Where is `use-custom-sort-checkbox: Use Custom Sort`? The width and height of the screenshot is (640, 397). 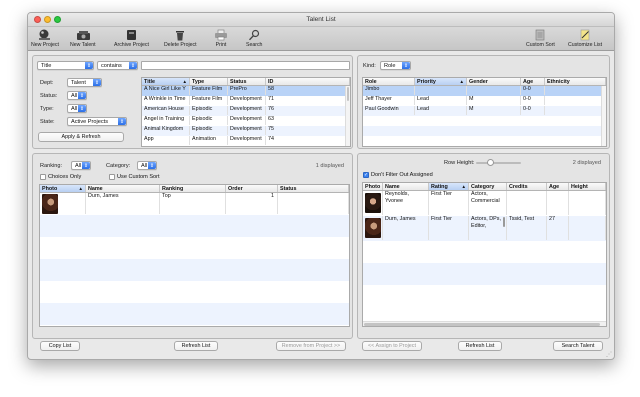 use-custom-sort-checkbox: Use Custom Sort is located at coordinates (134, 177).